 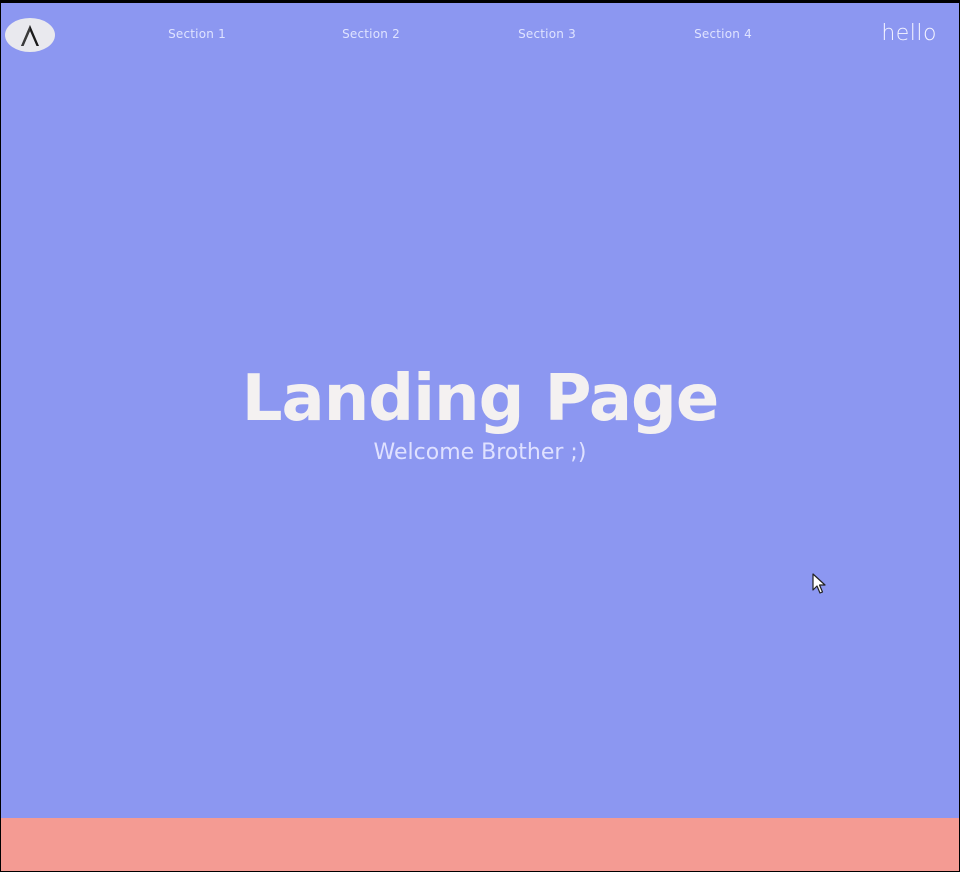 What do you see at coordinates (547, 34) in the screenshot?
I see `nav-link-section-3: Section 3` at bounding box center [547, 34].